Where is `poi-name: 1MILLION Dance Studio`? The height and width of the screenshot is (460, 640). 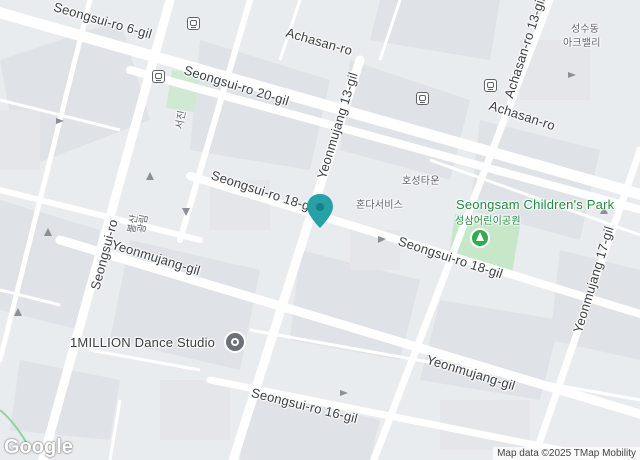
poi-name: 1MILLION Dance Studio is located at coordinates (142, 342).